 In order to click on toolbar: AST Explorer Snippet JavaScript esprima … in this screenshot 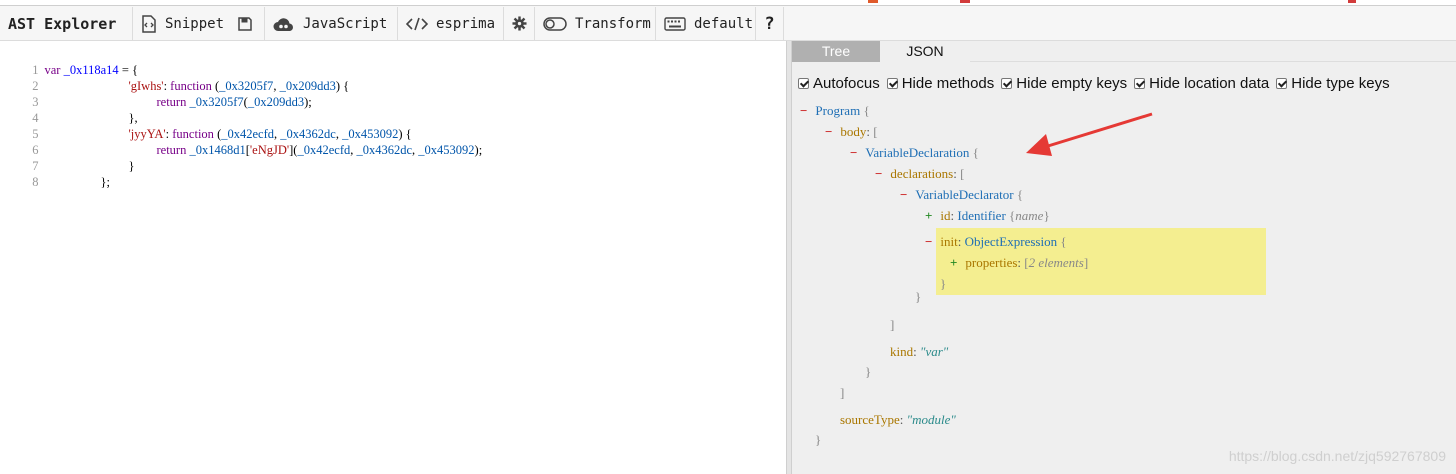, I will do `click(728, 20)`.